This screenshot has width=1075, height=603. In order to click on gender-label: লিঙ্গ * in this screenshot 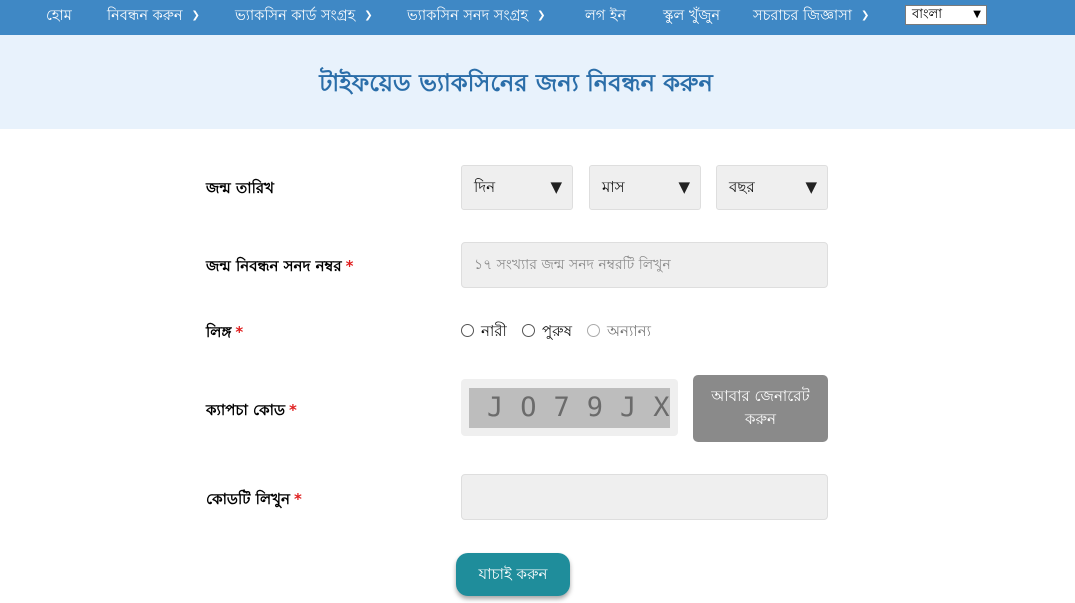, I will do `click(224, 333)`.